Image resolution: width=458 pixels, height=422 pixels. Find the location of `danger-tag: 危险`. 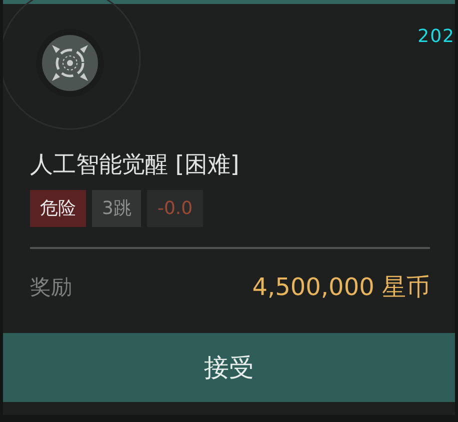

danger-tag: 危险 is located at coordinates (58, 208).